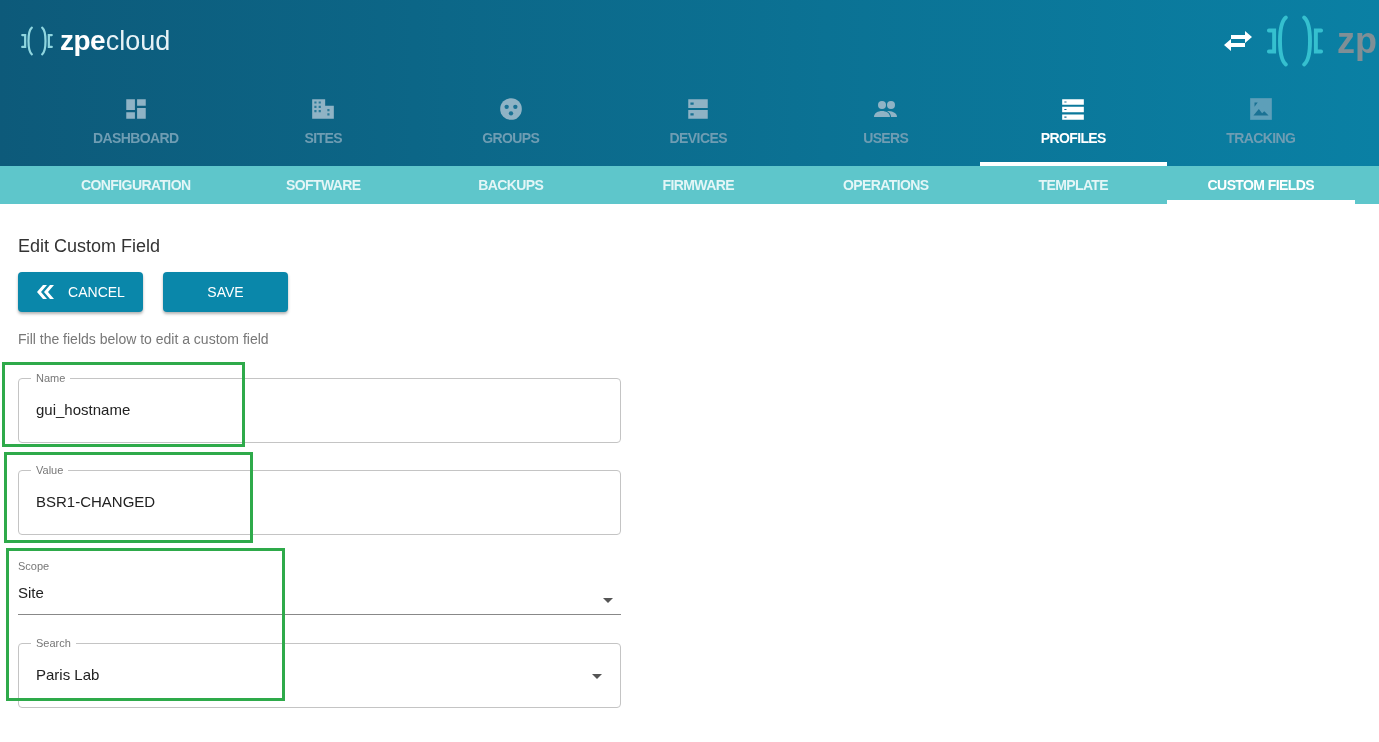 This screenshot has height=742, width=1379. Describe the element at coordinates (319, 585) in the screenshot. I see `scope-select-field: Scope Site` at that location.